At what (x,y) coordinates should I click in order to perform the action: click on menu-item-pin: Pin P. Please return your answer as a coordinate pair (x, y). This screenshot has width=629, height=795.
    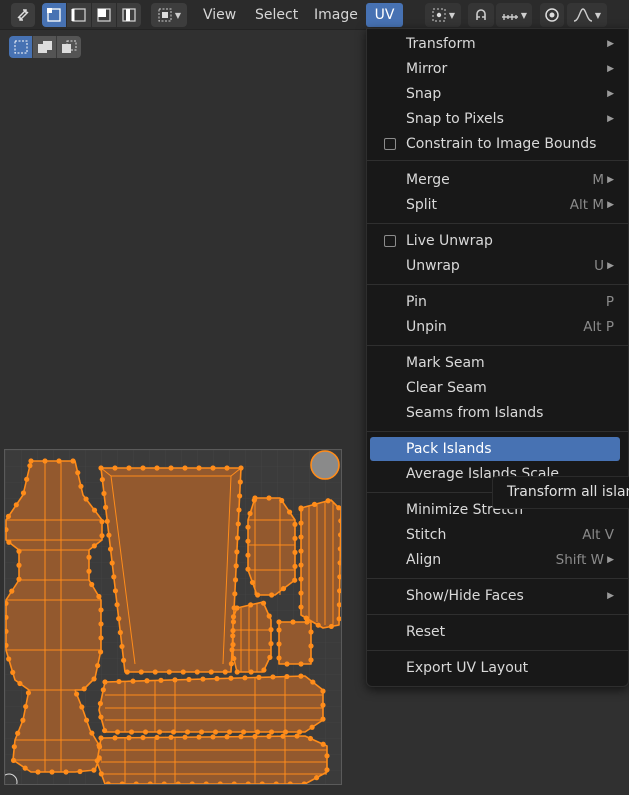
    Looking at the image, I should click on (495, 302).